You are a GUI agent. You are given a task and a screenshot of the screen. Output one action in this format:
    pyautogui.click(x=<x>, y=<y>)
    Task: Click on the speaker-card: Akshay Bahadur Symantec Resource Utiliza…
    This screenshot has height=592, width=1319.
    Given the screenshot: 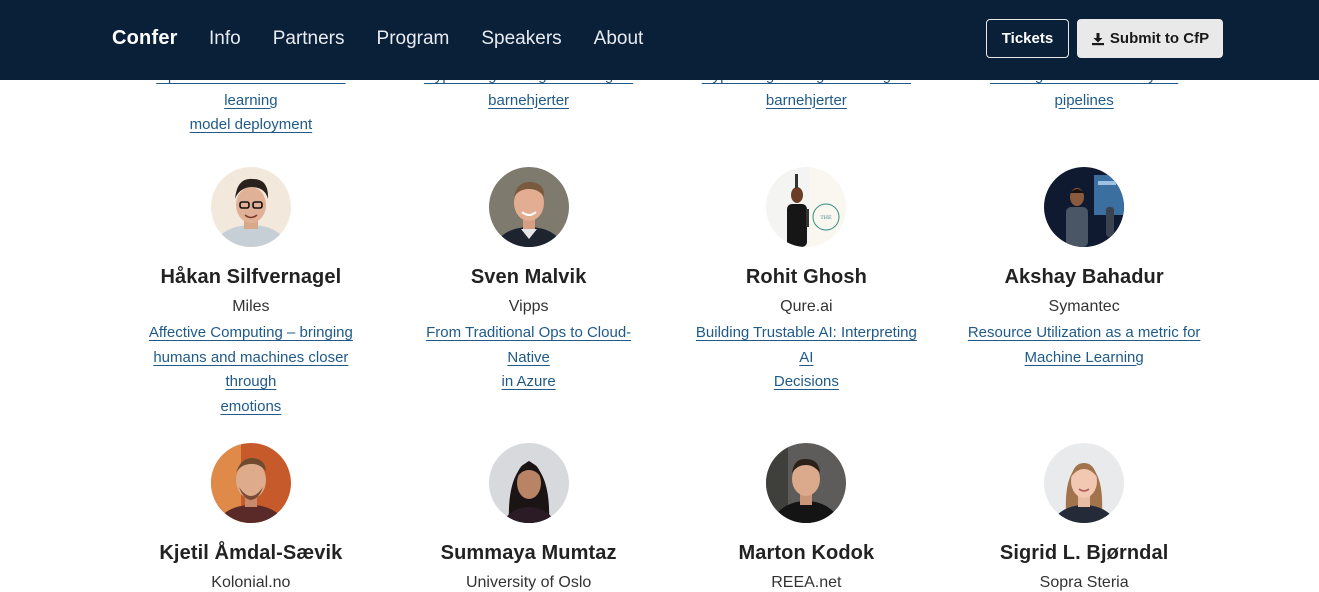 What is the action you would take?
    pyautogui.click(x=1084, y=293)
    